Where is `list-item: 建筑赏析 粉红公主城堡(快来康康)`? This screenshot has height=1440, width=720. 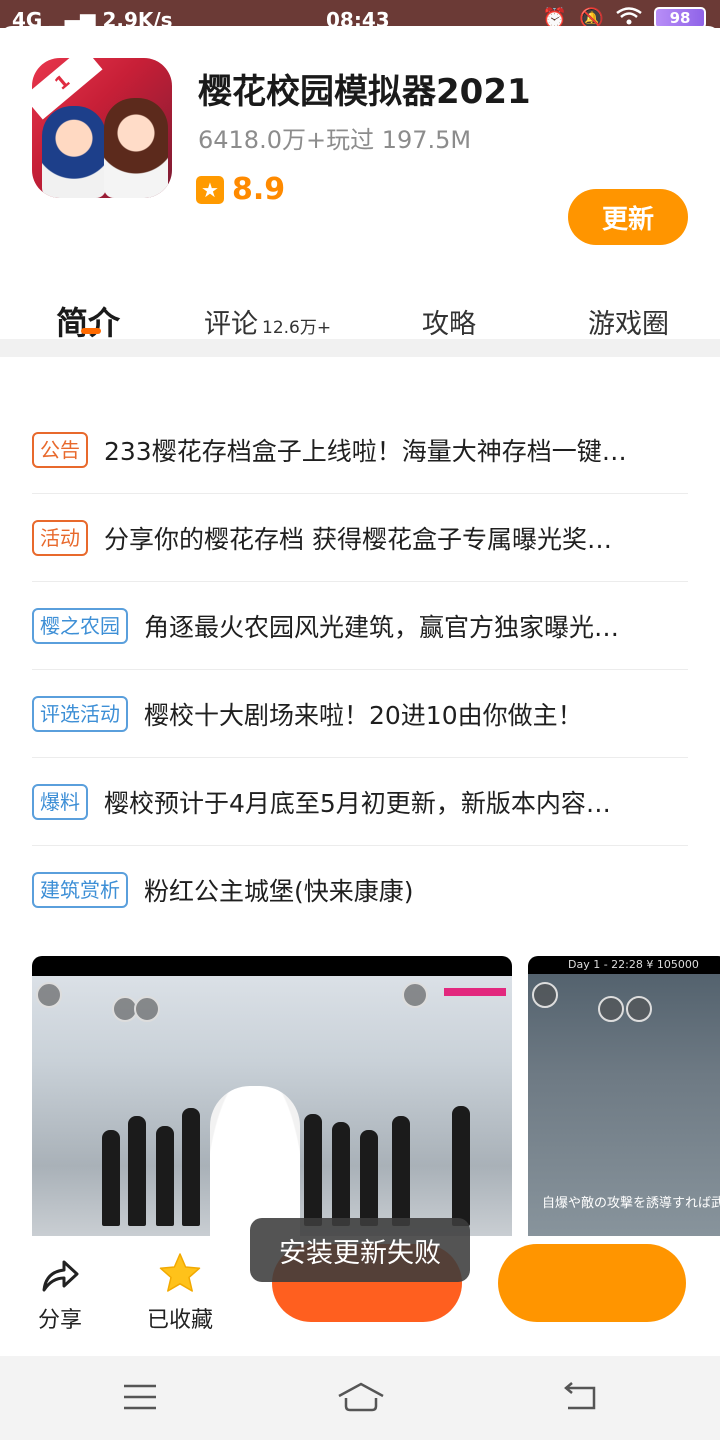
list-item: 建筑赏析 粉红公主城堡(快来康康) is located at coordinates (360, 890).